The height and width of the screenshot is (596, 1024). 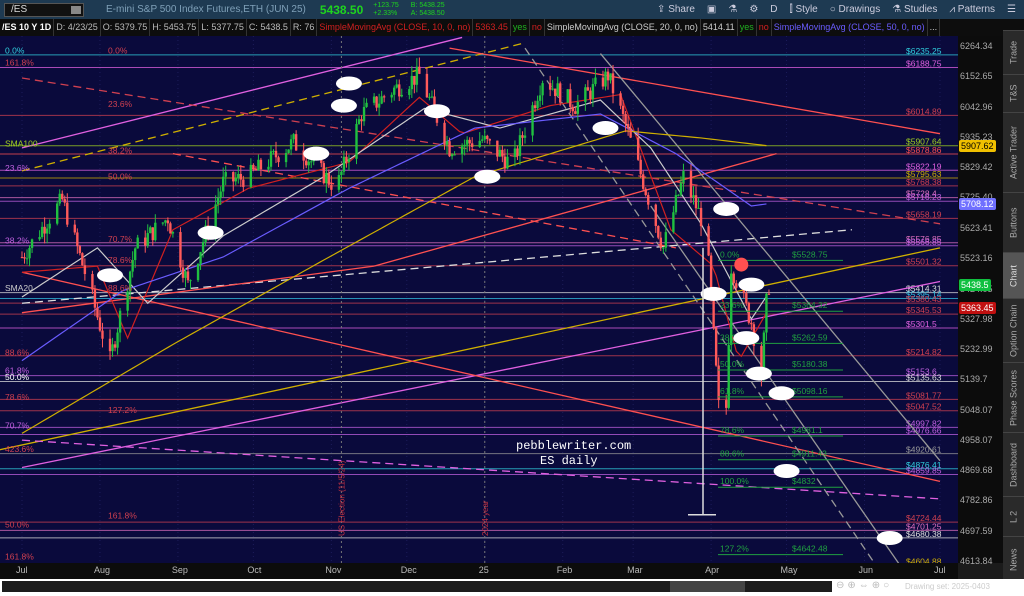 What do you see at coordinates (1011, 9) in the screenshot?
I see `menu-button: ☰` at bounding box center [1011, 9].